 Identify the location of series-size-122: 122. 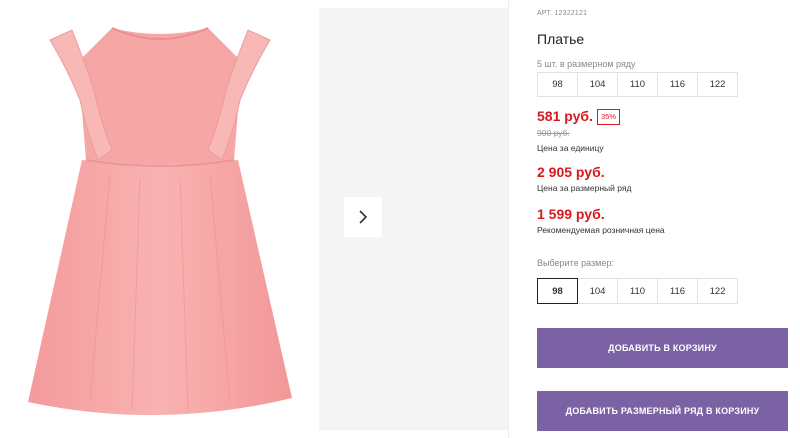
(717, 84).